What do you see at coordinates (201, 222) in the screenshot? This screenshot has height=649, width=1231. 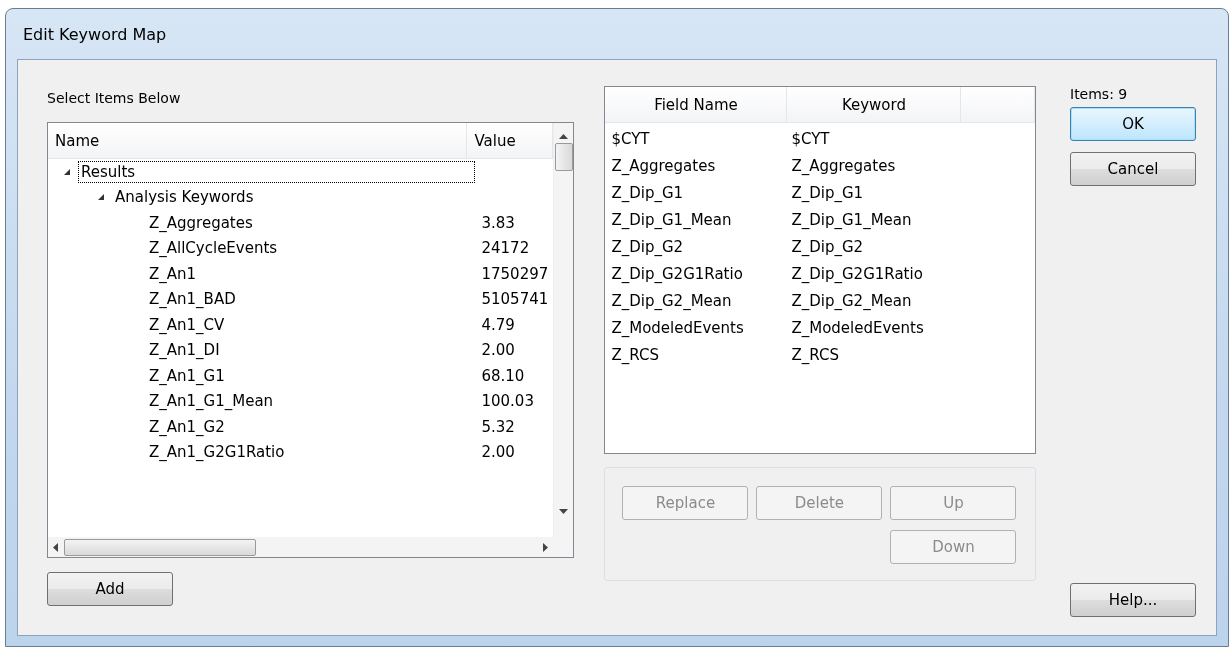 I see `tree-item: Z_Aggregates` at bounding box center [201, 222].